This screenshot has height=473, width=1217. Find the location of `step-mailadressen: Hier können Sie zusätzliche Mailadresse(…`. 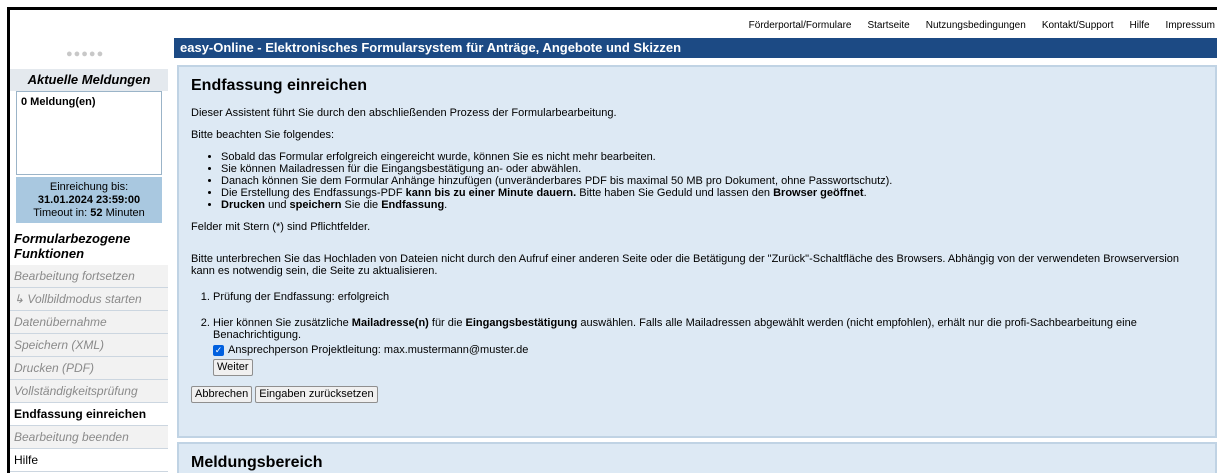

step-mailadressen: Hier können Sie zusätzliche Mailadresse(… is located at coordinates (708, 346).